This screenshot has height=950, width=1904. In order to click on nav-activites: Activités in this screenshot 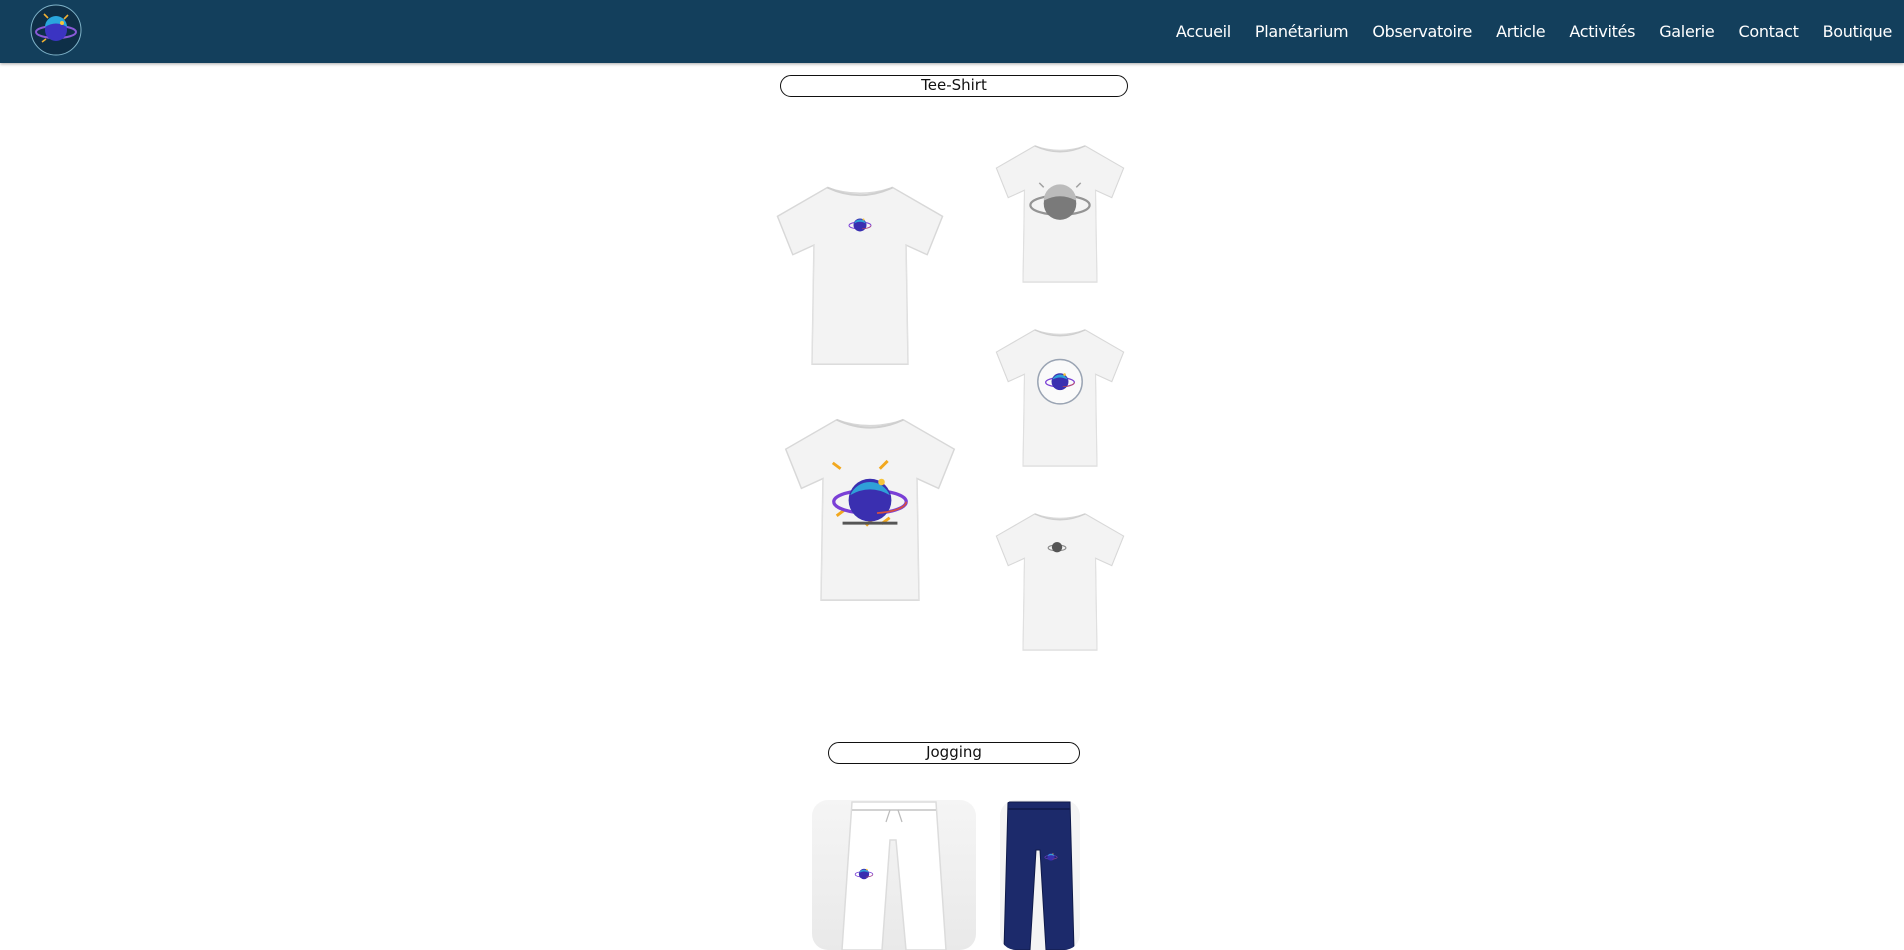, I will do `click(1602, 31)`.